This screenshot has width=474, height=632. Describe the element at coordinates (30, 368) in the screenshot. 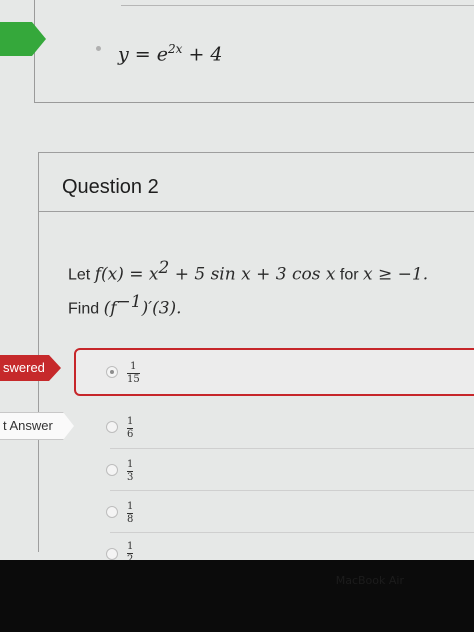

I see `answered-tag: swered` at that location.